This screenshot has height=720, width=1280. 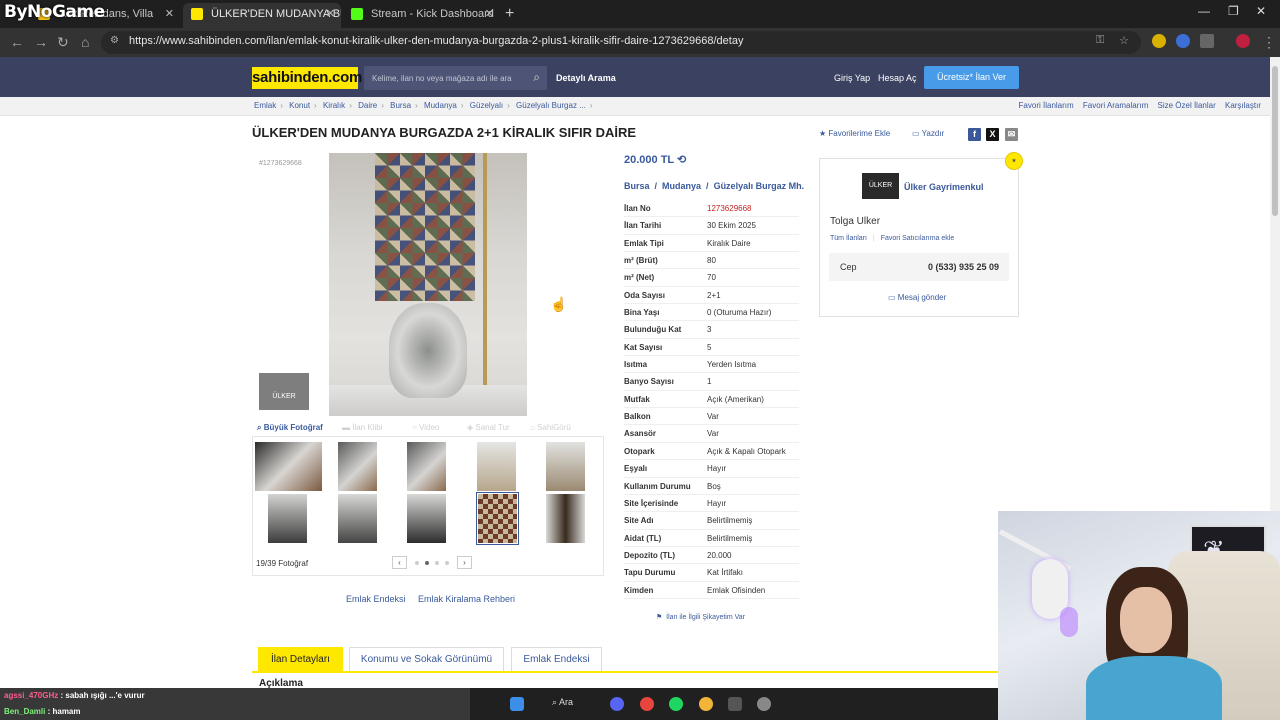 What do you see at coordinates (880, 186) in the screenshot?
I see `seller-logo: ÜLKER` at bounding box center [880, 186].